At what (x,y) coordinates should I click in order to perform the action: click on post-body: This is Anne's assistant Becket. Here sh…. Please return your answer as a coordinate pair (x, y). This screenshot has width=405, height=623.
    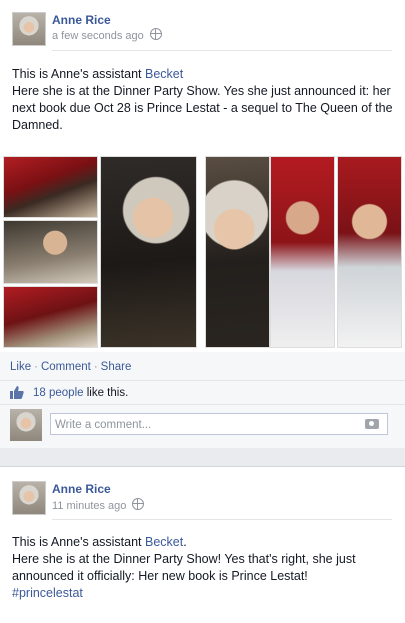
    Looking at the image, I should click on (184, 567).